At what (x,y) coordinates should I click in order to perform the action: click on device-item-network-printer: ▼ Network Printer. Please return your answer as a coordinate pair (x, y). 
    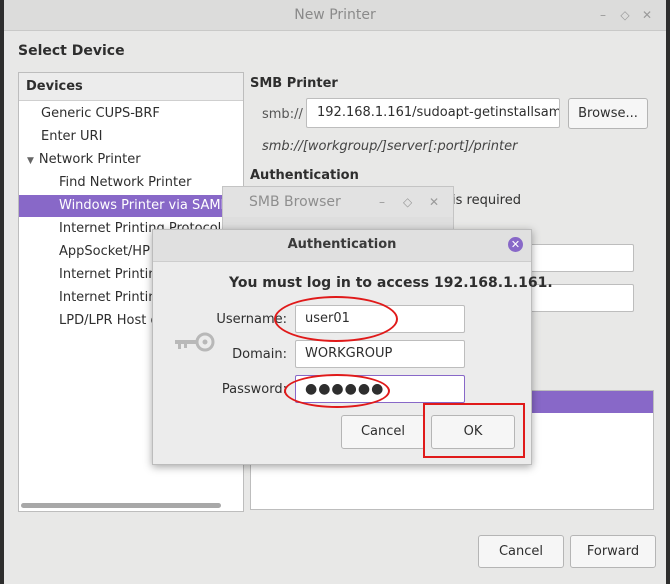
    Looking at the image, I should click on (135, 160).